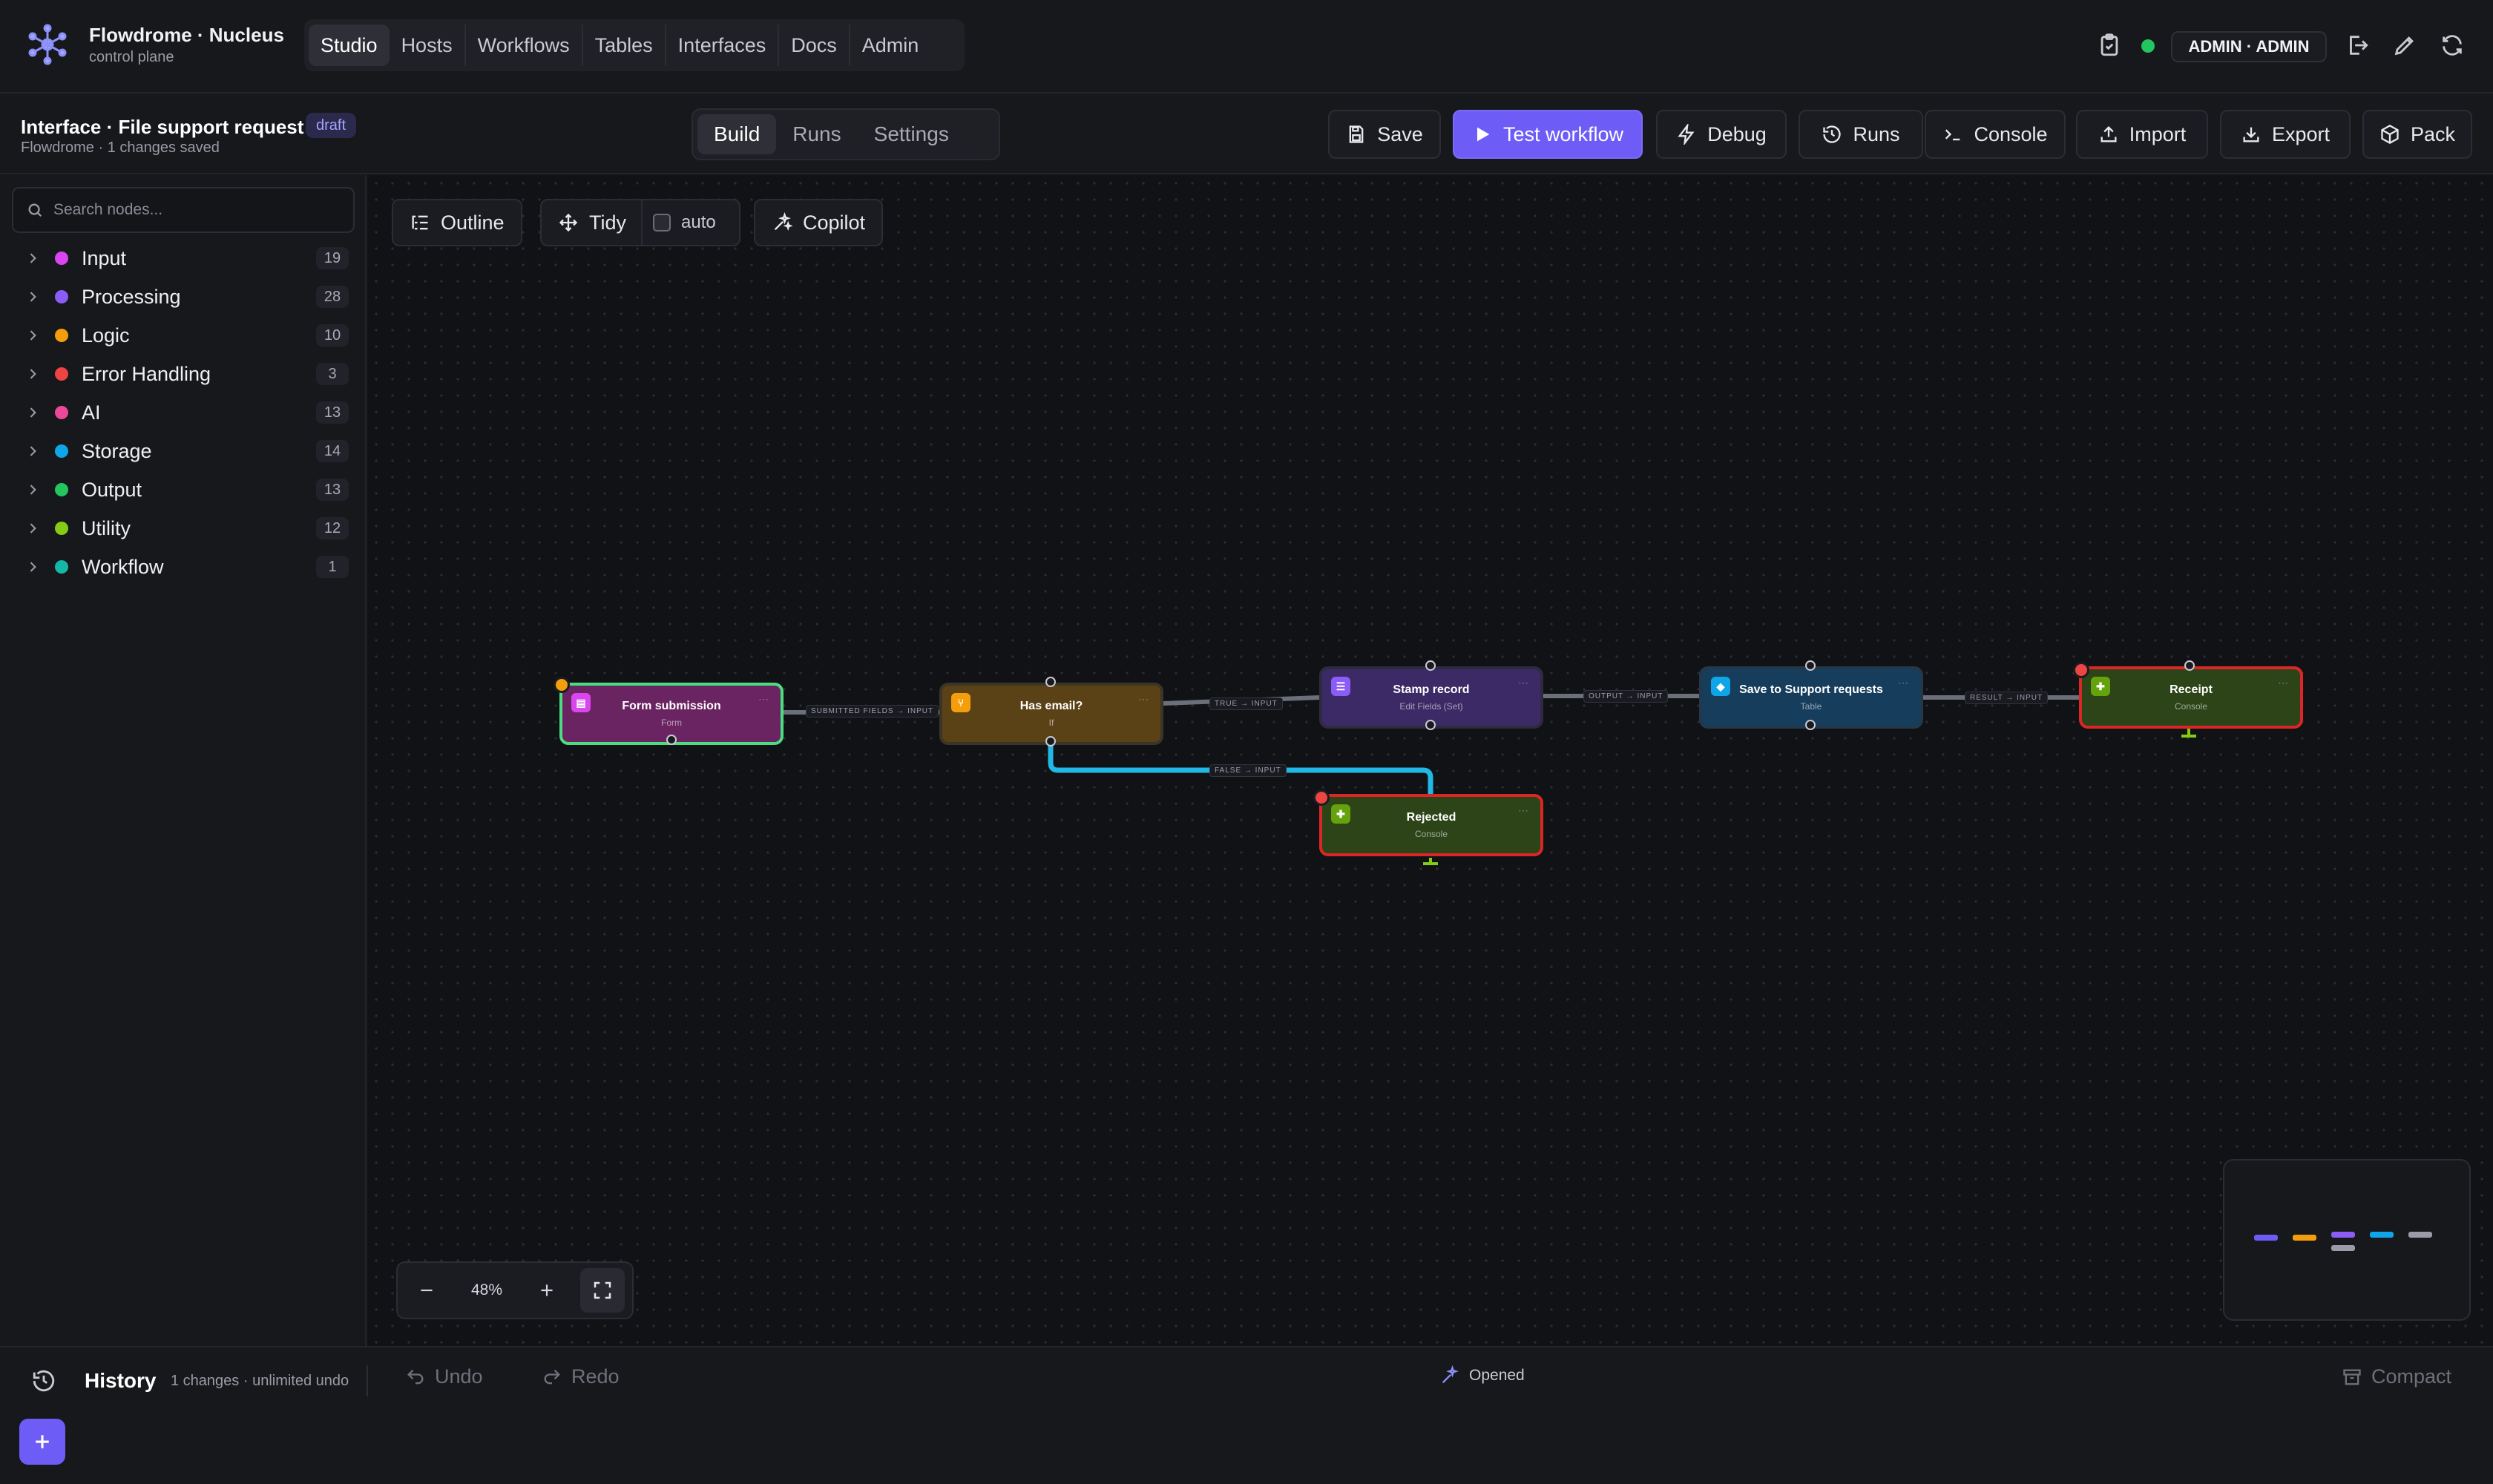 The width and height of the screenshot is (2493, 1484). I want to click on branch-icon: ⑂, so click(960, 702).